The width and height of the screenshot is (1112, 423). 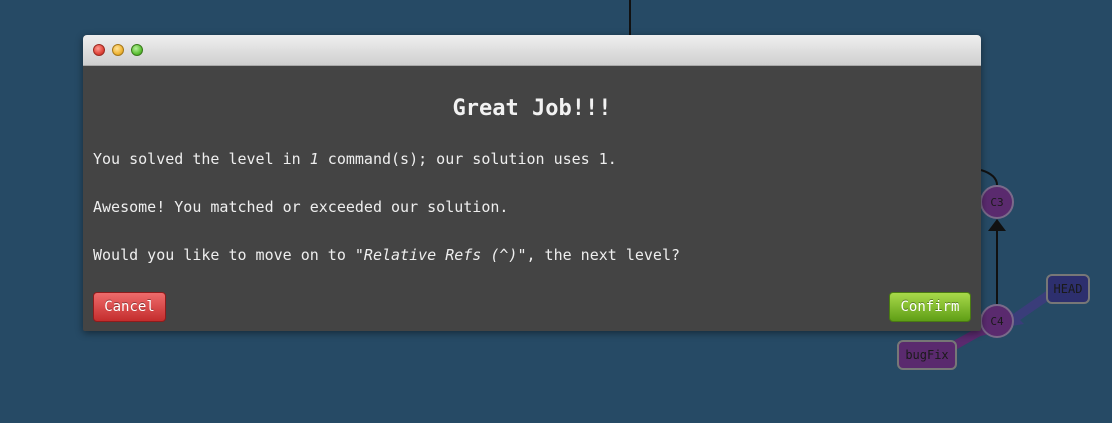 What do you see at coordinates (532, 108) in the screenshot?
I see `dialog-title: Great Job!!!` at bounding box center [532, 108].